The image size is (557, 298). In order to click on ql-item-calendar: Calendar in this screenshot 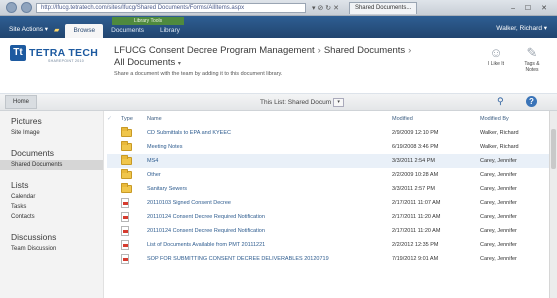, I will do `click(51, 197)`.